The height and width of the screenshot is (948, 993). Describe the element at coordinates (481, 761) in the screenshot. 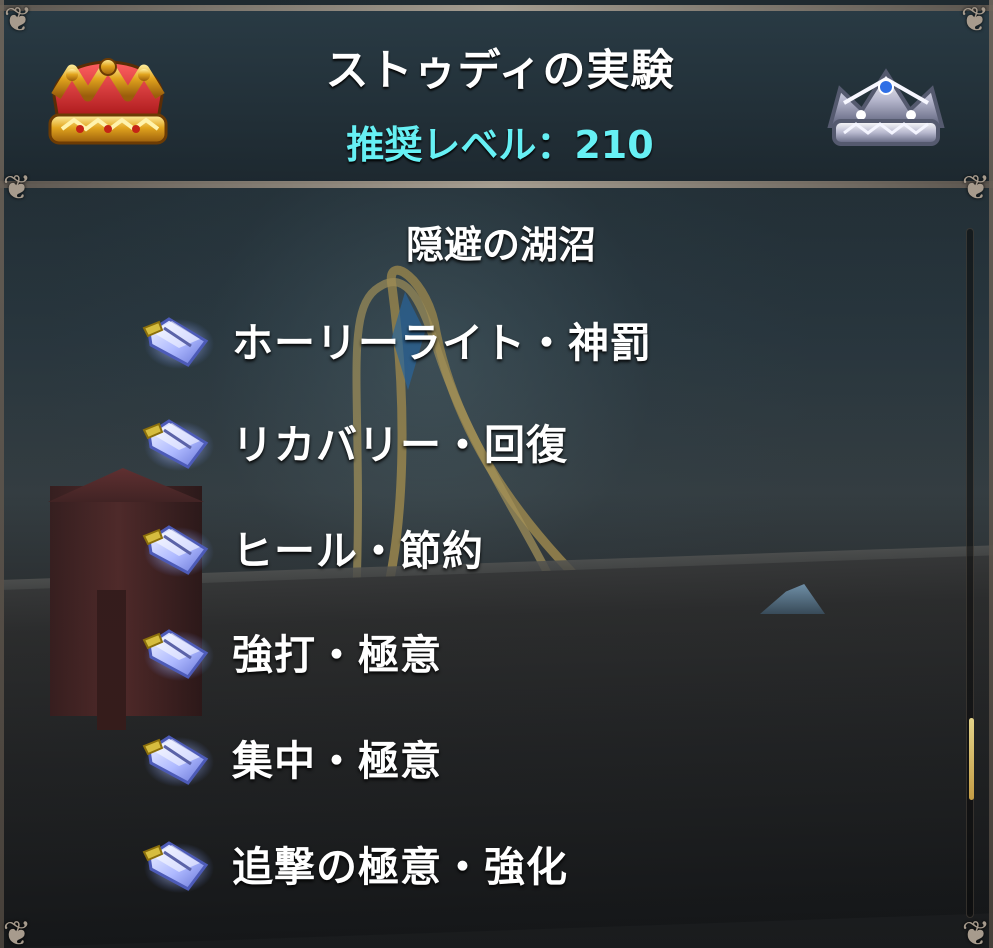

I see `list-item: 集中・極意` at that location.